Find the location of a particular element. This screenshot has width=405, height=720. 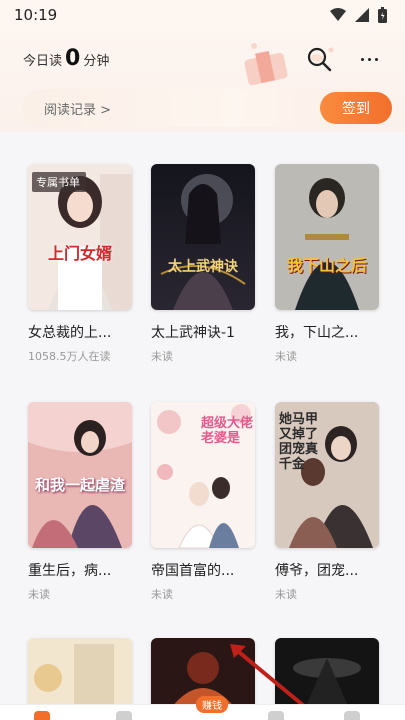

cover-title: 我下山之后 is located at coordinates (326, 265).